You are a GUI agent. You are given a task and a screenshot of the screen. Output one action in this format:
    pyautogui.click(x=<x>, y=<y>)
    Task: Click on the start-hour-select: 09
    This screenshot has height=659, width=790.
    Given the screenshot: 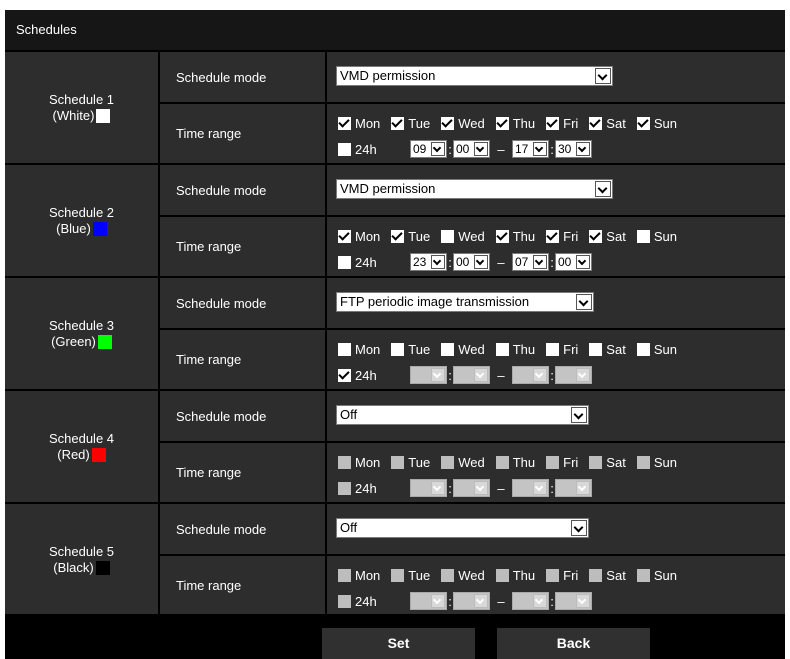 What is the action you would take?
    pyautogui.click(x=428, y=149)
    